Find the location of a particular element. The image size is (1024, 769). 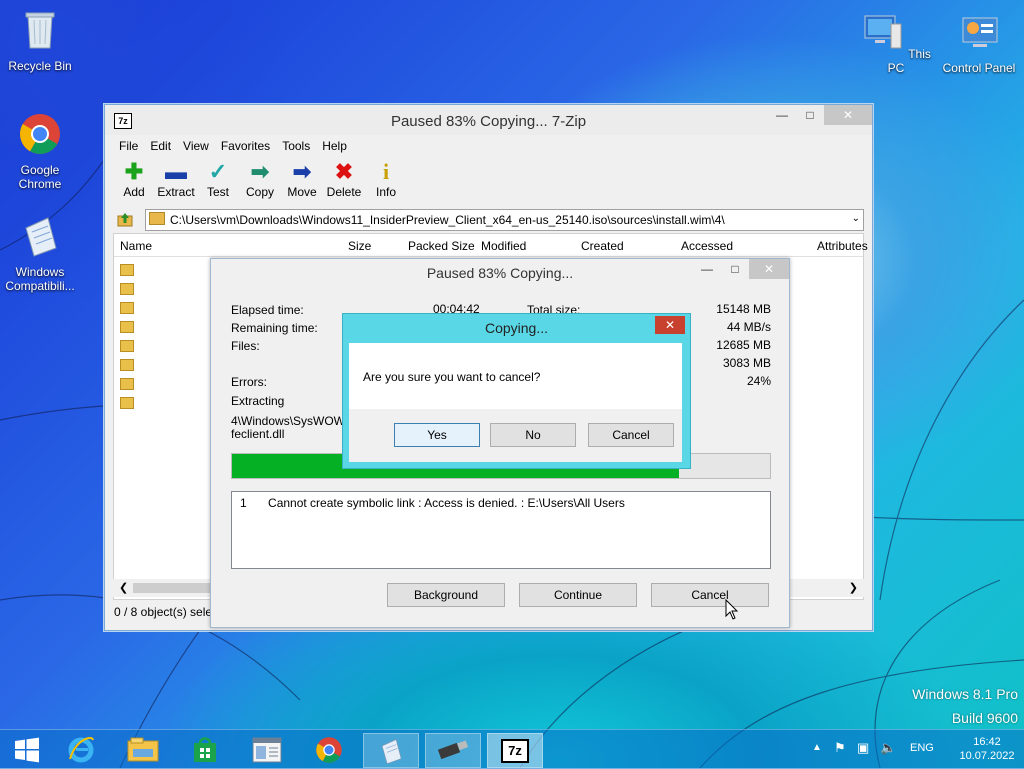

taskbar-file-explorer is located at coordinates (143, 749).